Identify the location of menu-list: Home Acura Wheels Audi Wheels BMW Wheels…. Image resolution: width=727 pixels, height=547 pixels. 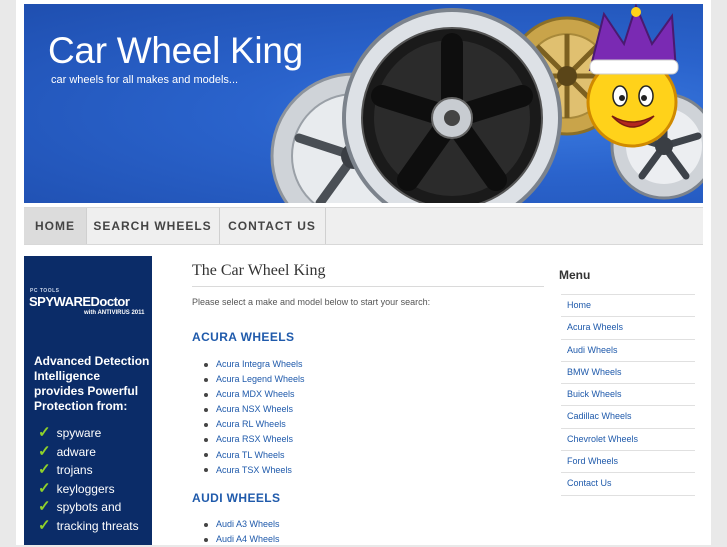
(628, 395).